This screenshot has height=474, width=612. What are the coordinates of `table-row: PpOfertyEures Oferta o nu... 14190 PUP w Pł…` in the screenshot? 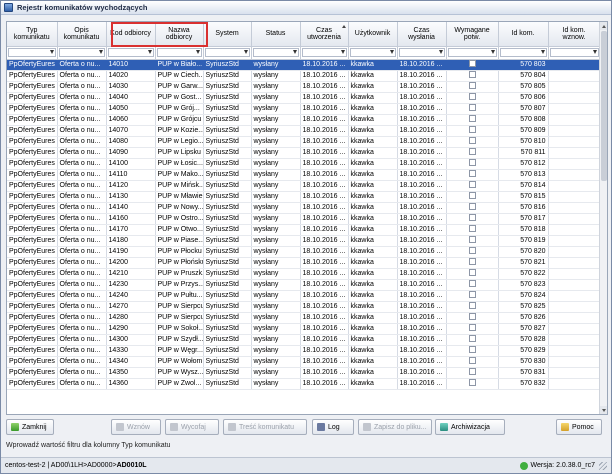 It's located at (304, 252).